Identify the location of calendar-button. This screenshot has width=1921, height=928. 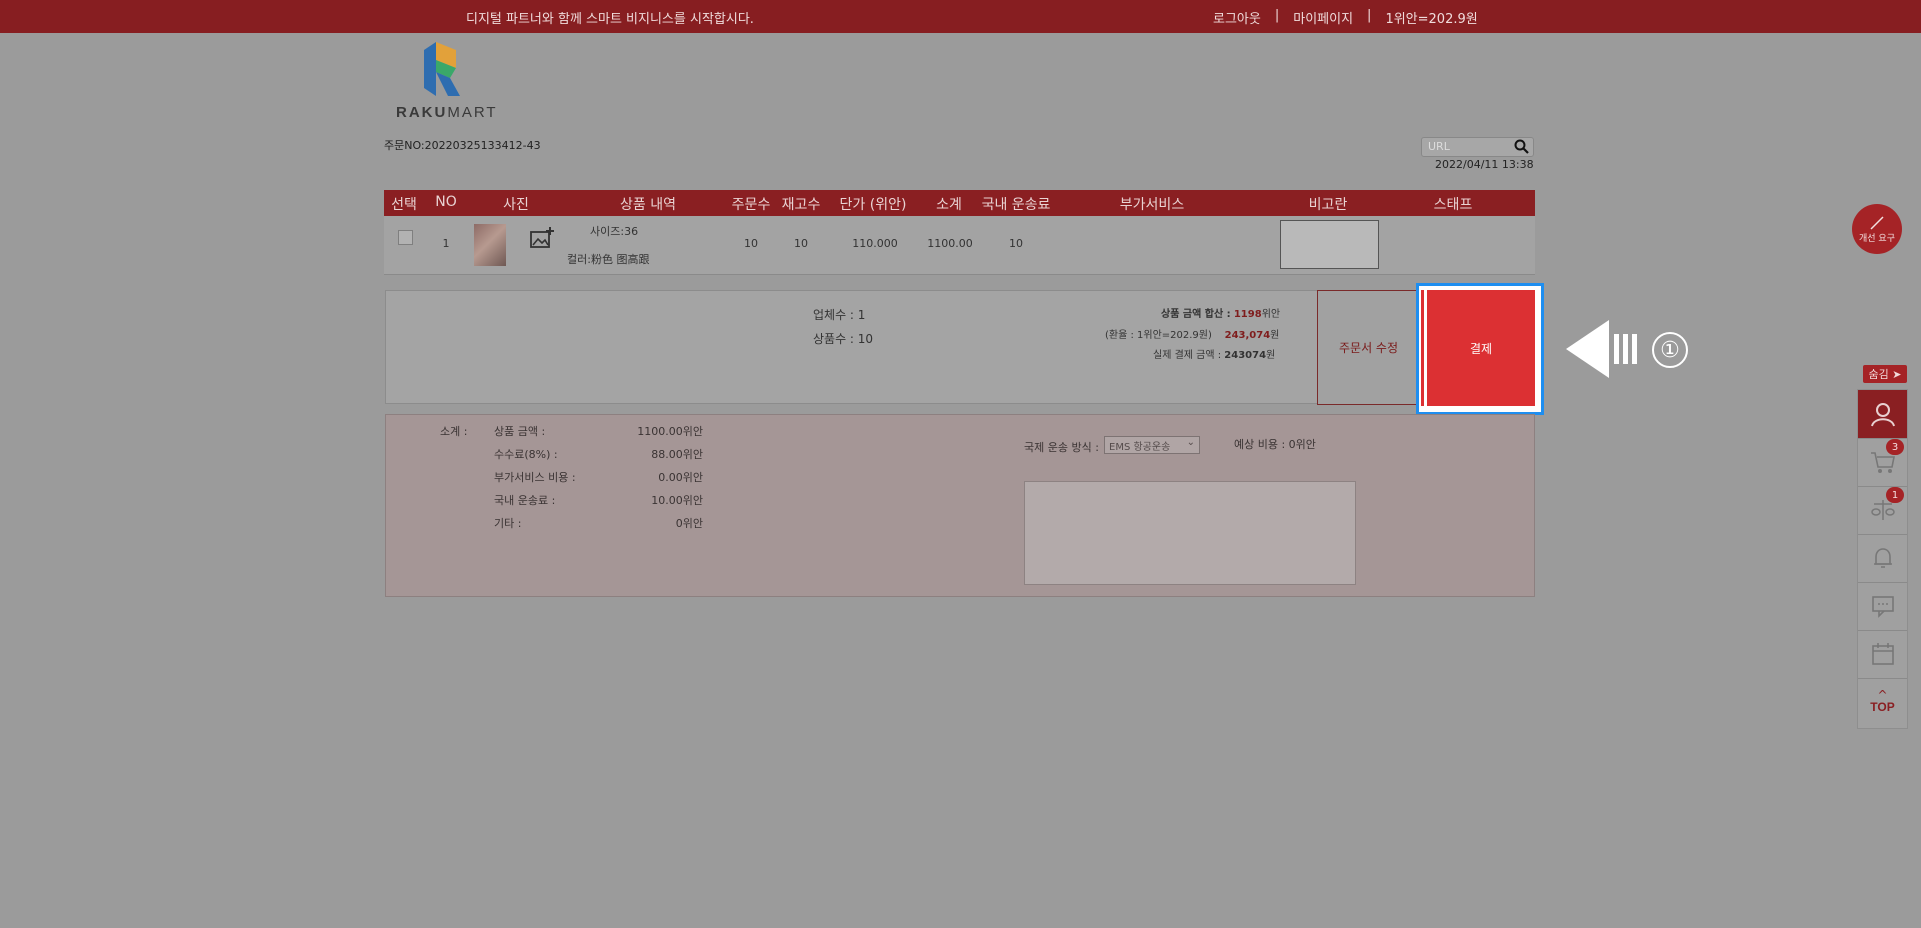
(1882, 654).